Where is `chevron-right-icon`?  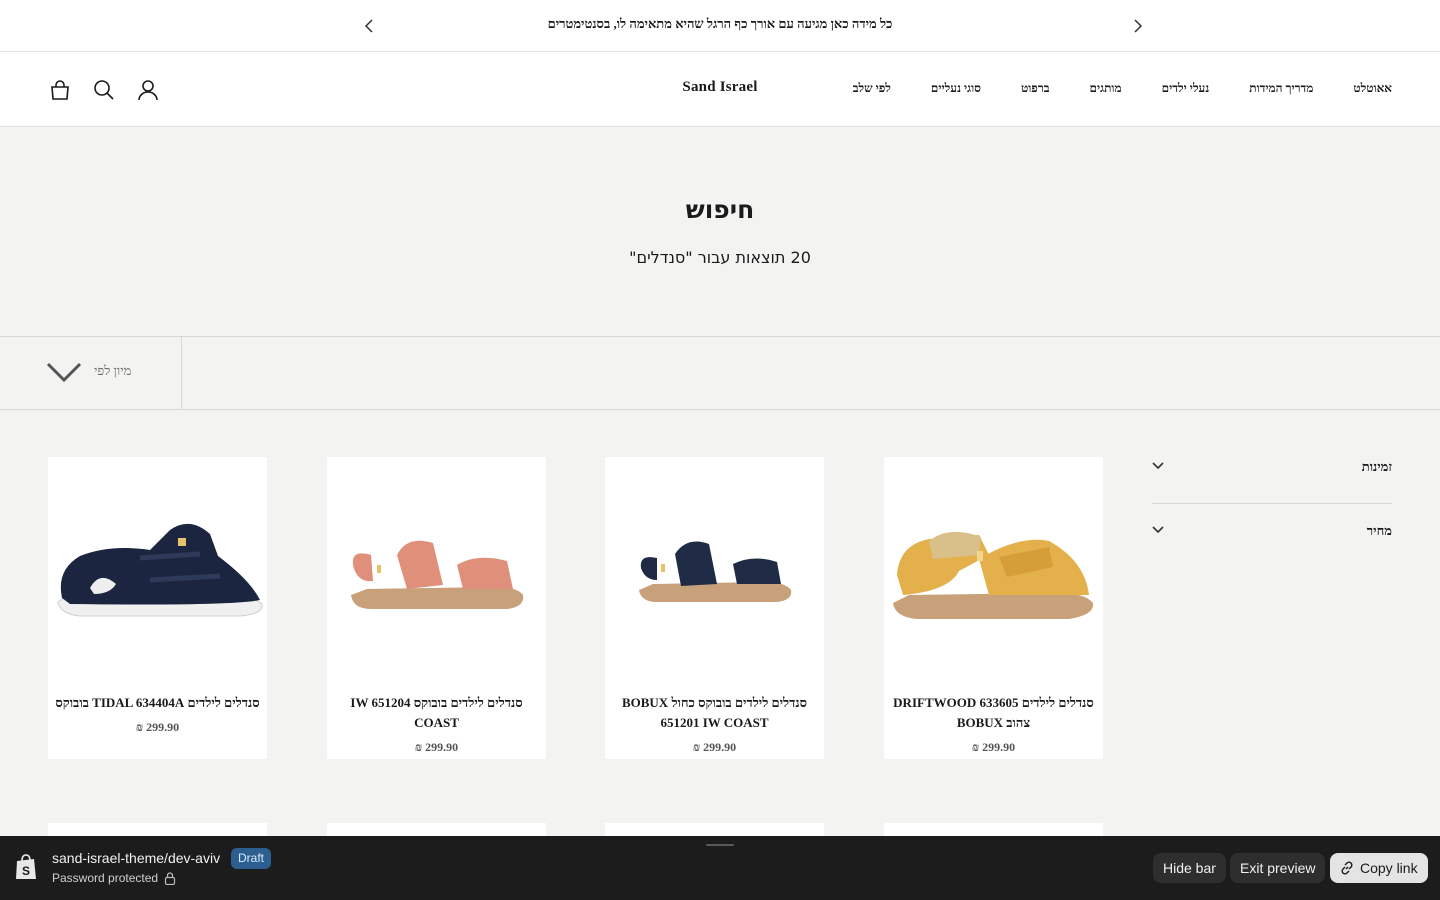 chevron-right-icon is located at coordinates (1138, 26).